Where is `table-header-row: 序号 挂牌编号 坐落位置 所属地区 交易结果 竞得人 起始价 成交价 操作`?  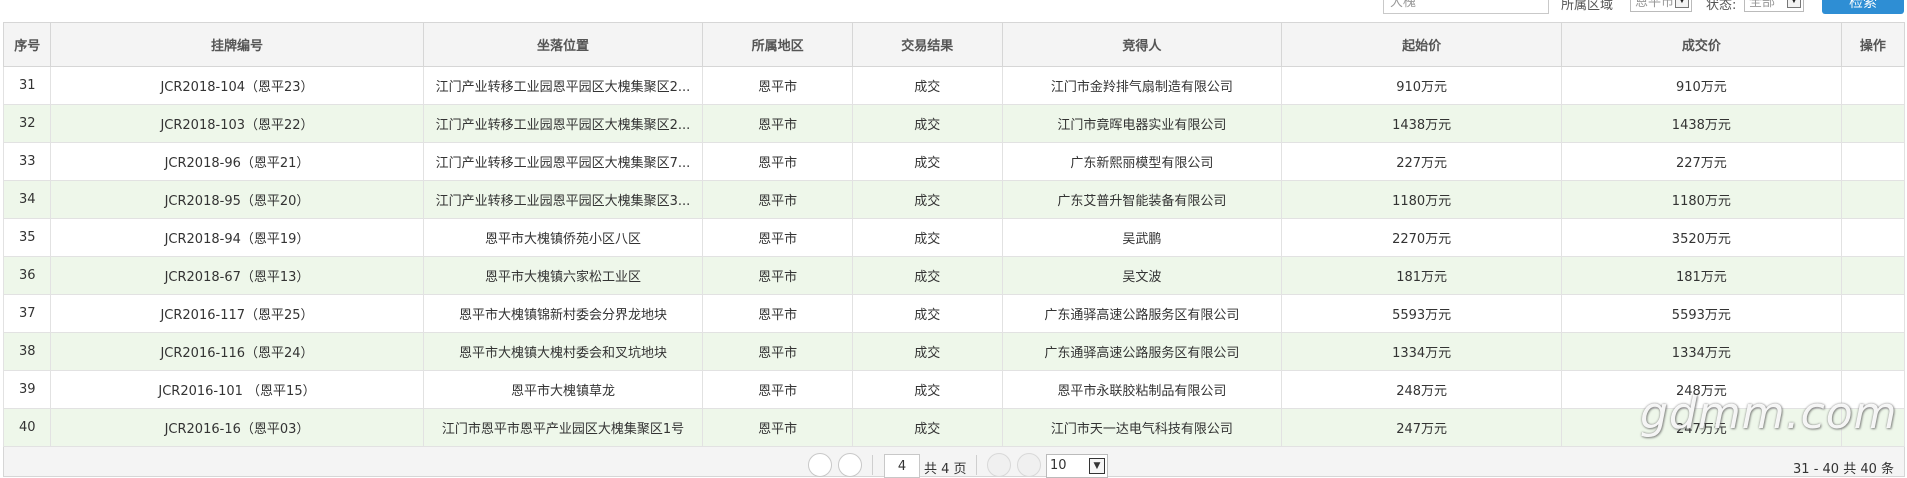 table-header-row: 序号 挂牌编号 坐落位置 所属地区 交易结果 竞得人 起始价 成交价 操作 is located at coordinates (954, 44).